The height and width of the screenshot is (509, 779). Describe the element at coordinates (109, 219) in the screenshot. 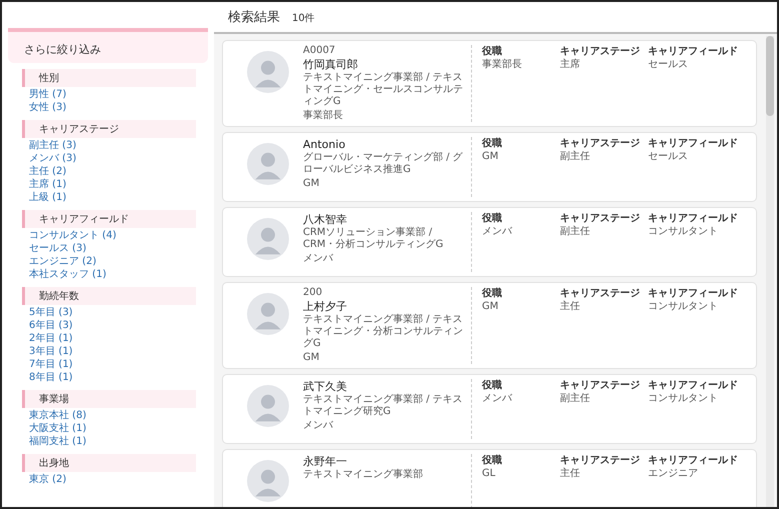

I see `filter-group-heading: キャリアフィールド` at that location.